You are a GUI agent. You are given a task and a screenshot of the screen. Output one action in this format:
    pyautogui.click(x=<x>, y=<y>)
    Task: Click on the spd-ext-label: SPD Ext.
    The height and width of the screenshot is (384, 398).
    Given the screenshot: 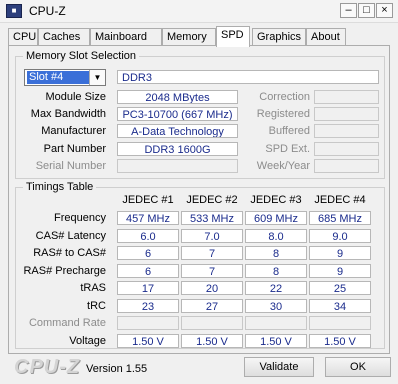 What is the action you would take?
    pyautogui.click(x=287, y=149)
    